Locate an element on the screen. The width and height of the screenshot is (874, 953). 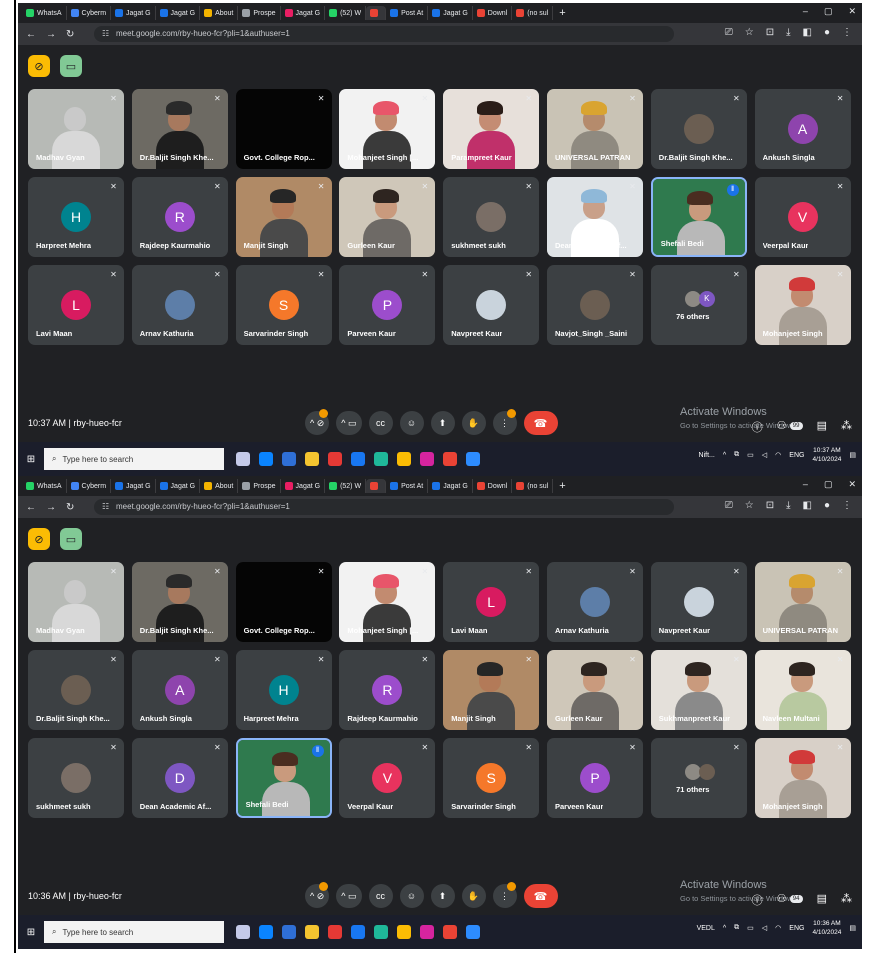
present-button: ⬆ is located at coordinates (442, 423).